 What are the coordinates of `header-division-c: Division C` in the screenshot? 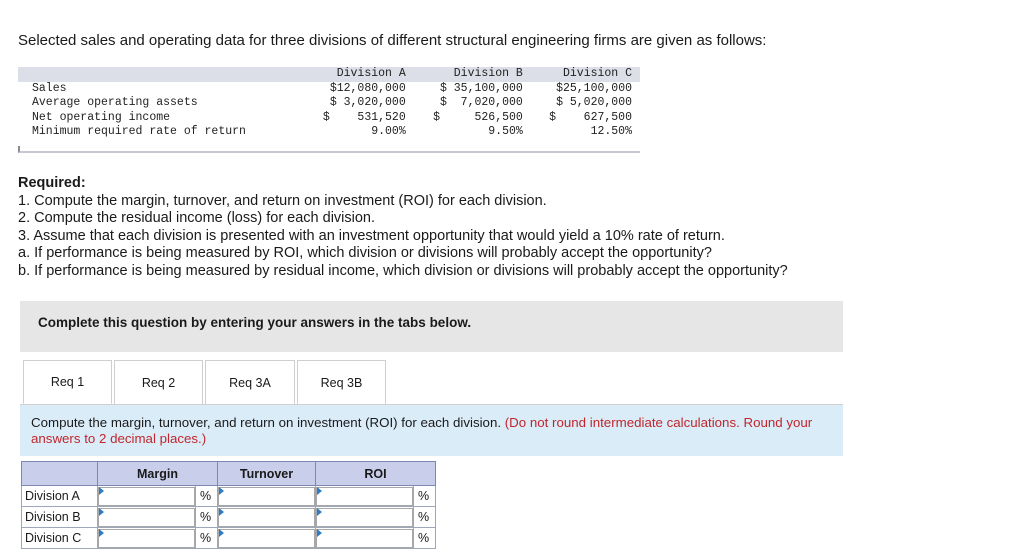 It's located at (581, 74).